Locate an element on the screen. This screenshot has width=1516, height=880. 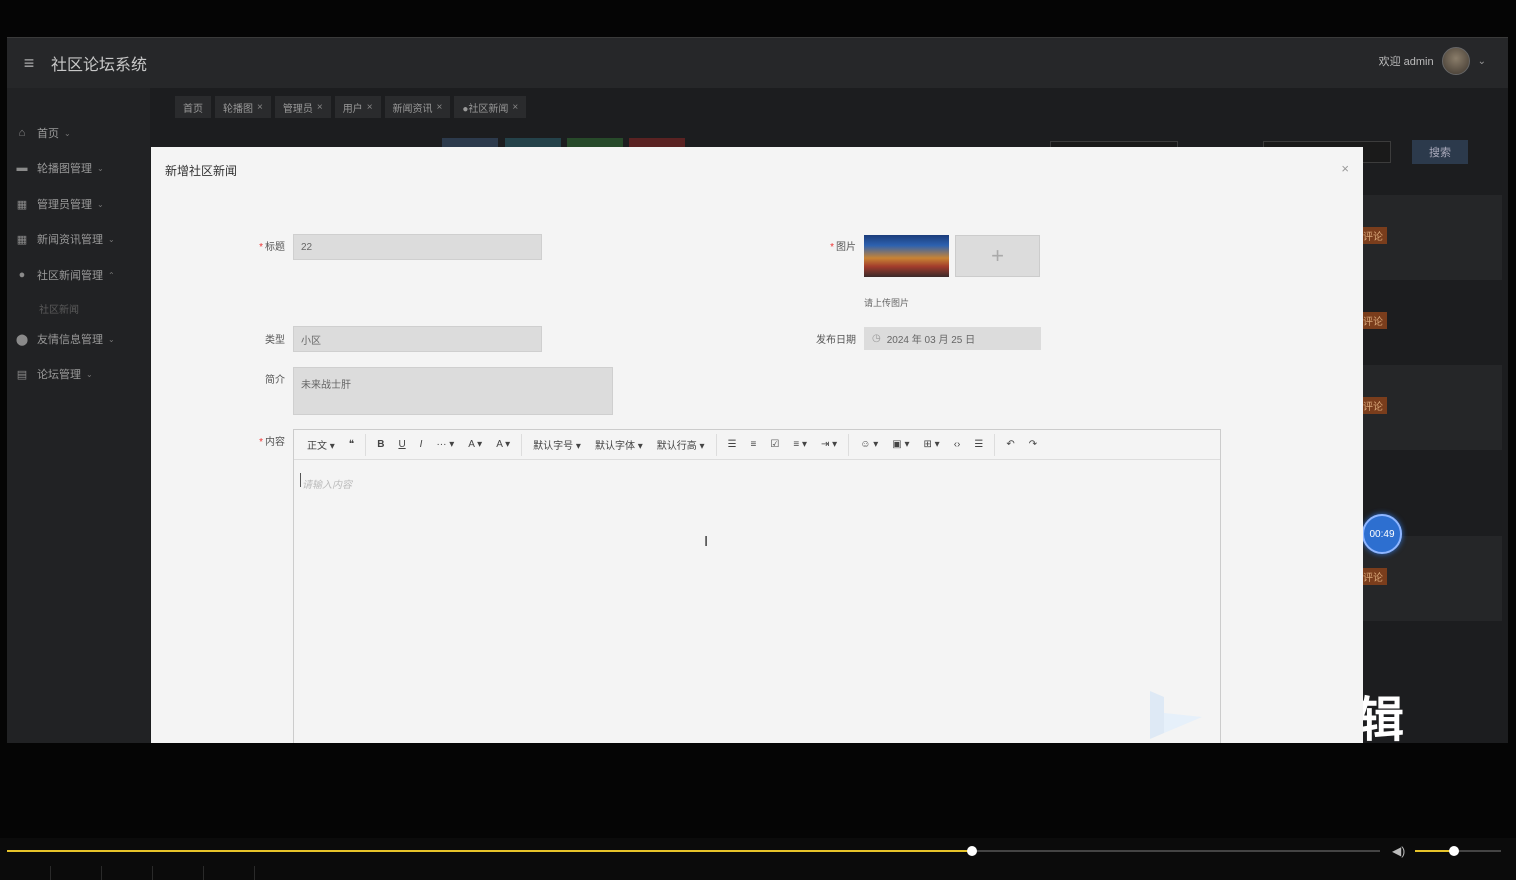
tab-label: 管理员 is located at coordinates (297, 109).